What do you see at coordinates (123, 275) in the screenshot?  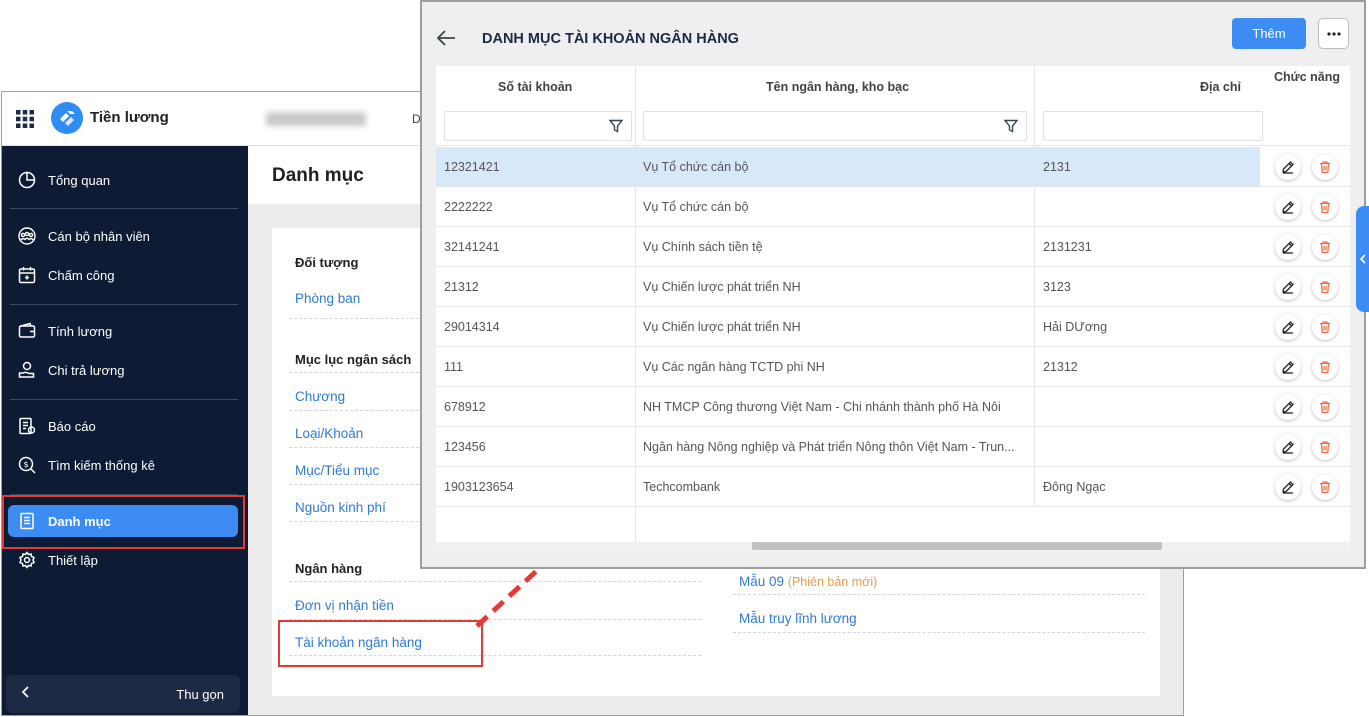 I see `sidebar-item-cham-cong: Chấm công` at bounding box center [123, 275].